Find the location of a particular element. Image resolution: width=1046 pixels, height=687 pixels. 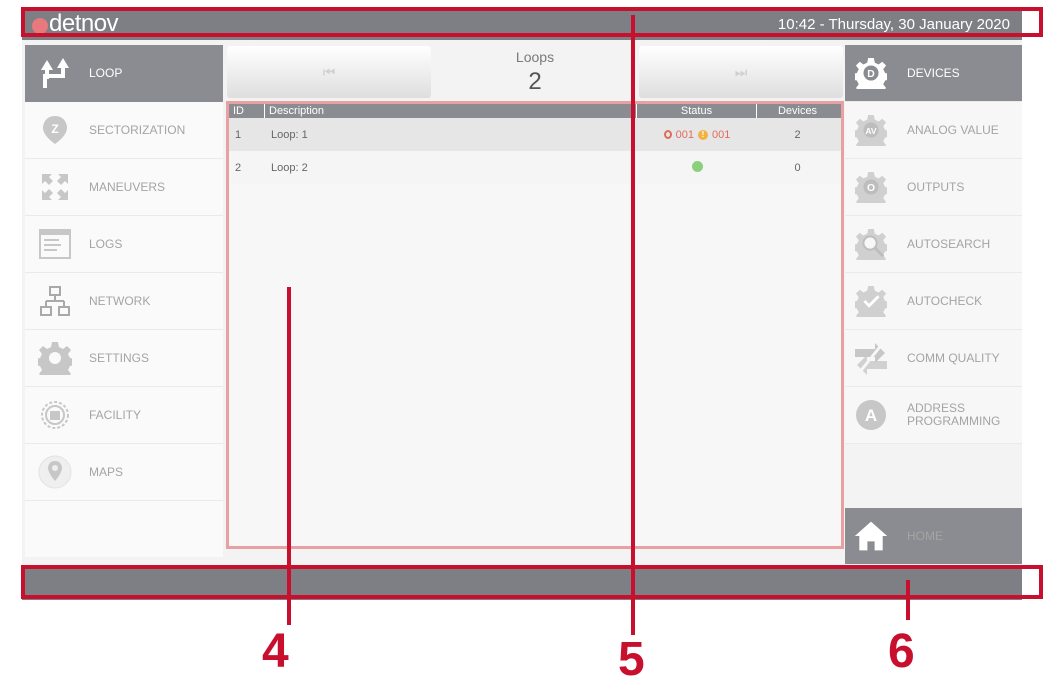

menu-facility-label: FACILITY is located at coordinates (115, 415).